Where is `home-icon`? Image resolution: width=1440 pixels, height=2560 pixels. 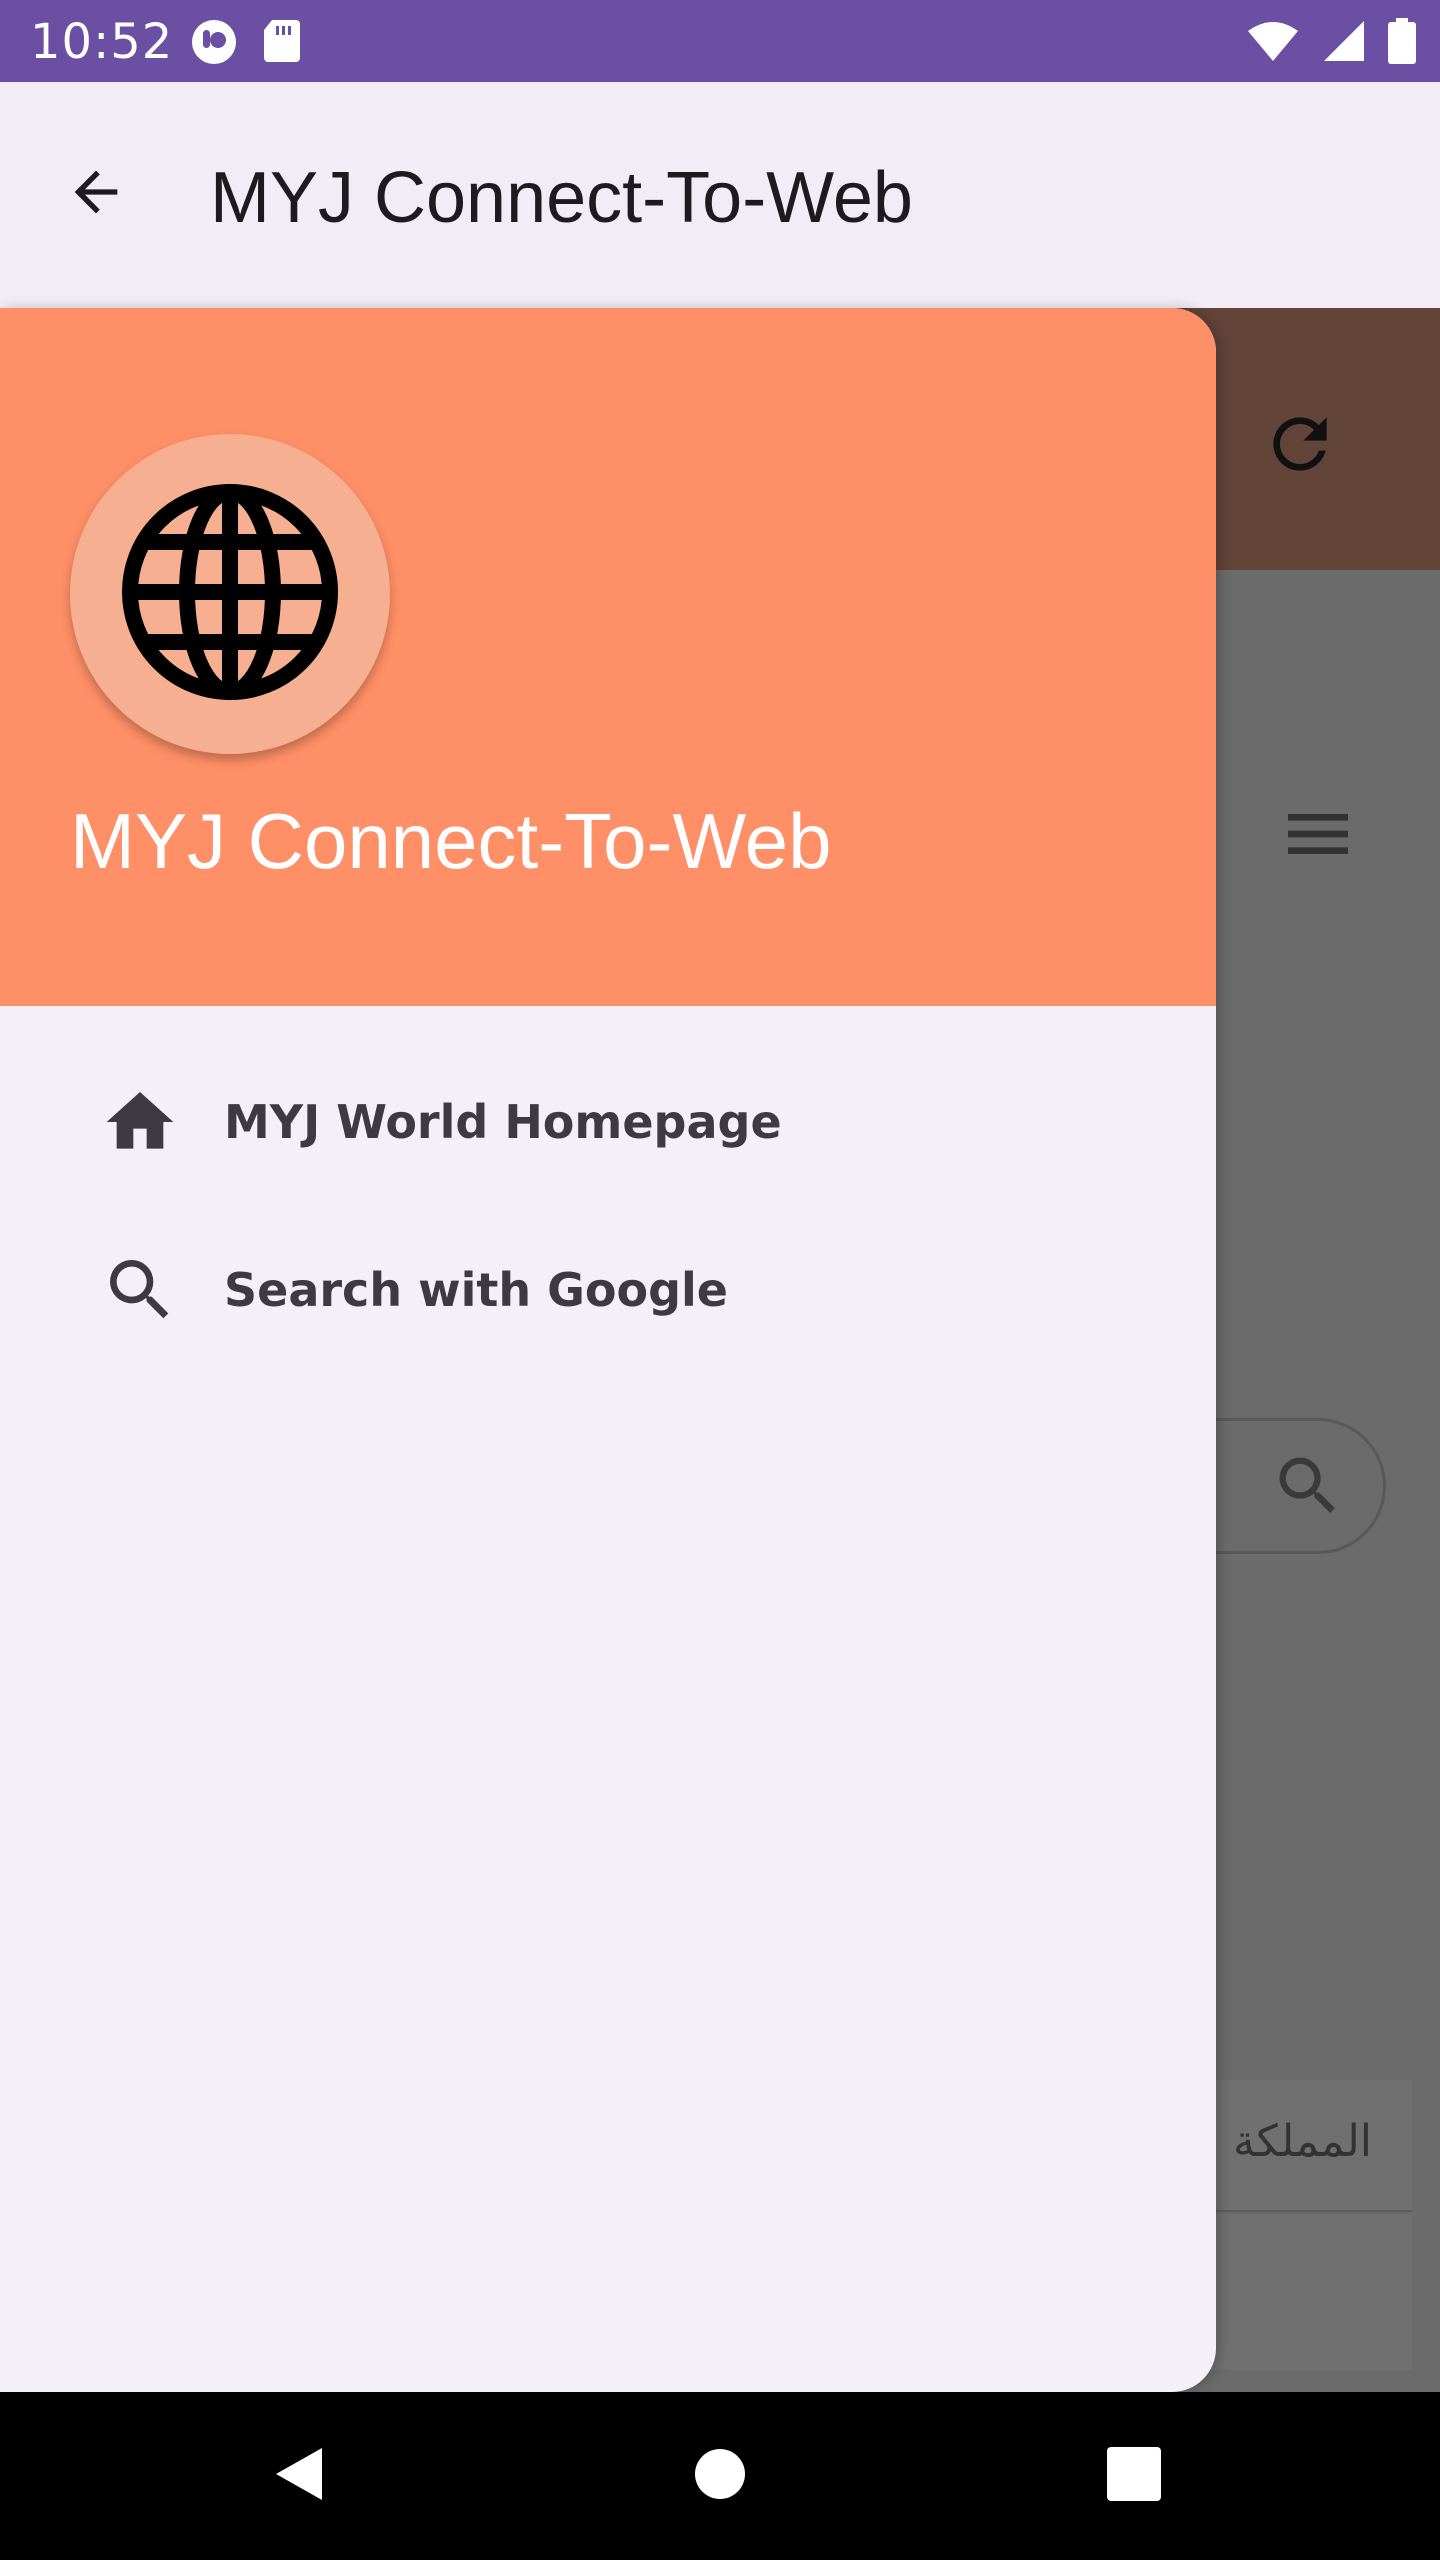
home-icon is located at coordinates (140, 1122).